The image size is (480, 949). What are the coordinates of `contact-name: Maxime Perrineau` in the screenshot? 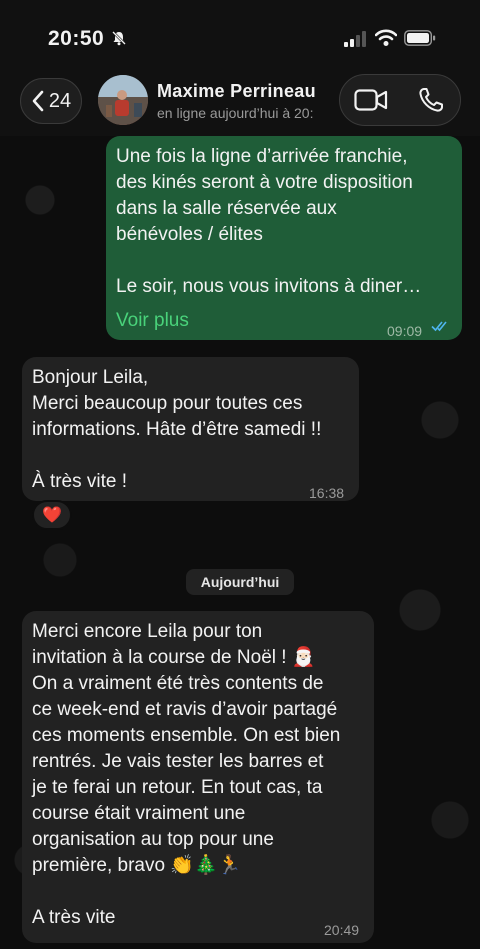 It's located at (236, 91).